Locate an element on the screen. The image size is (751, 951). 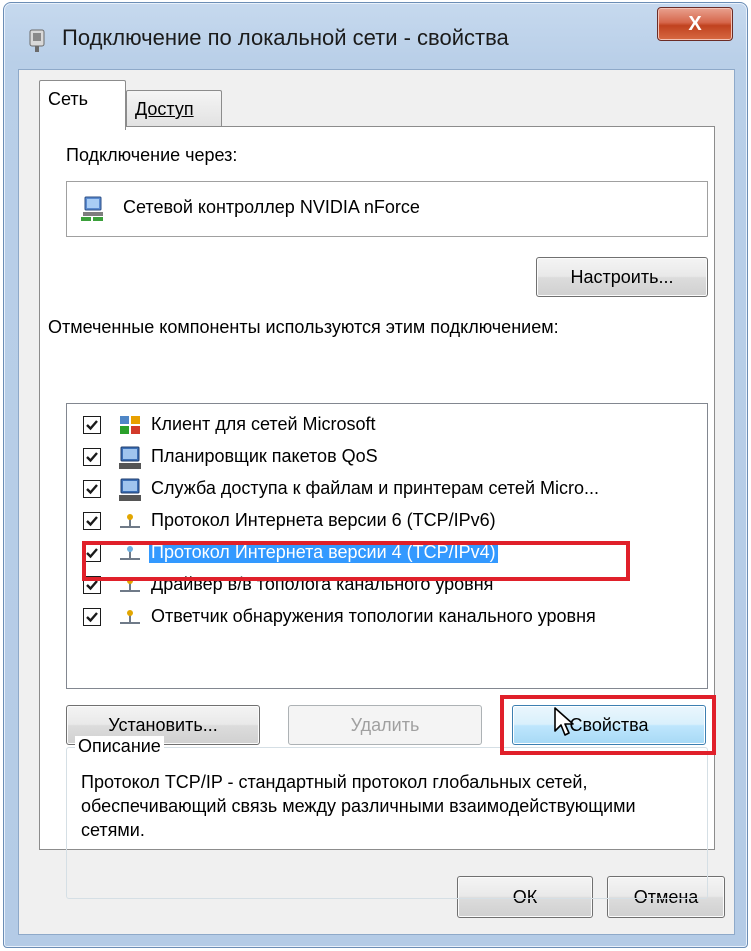
list-item: Протокол Интернета версии 6 (TCP/IPv6) is located at coordinates (387, 522).